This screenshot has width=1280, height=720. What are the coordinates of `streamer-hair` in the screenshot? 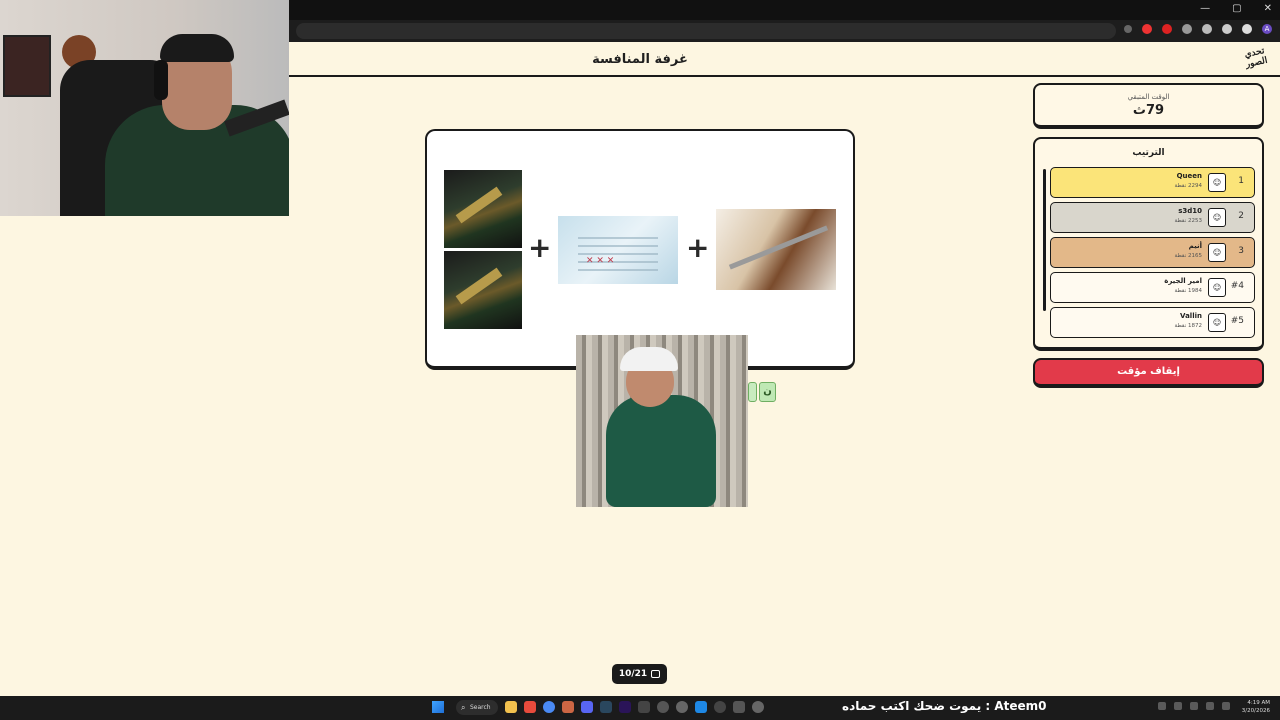 It's located at (197, 48).